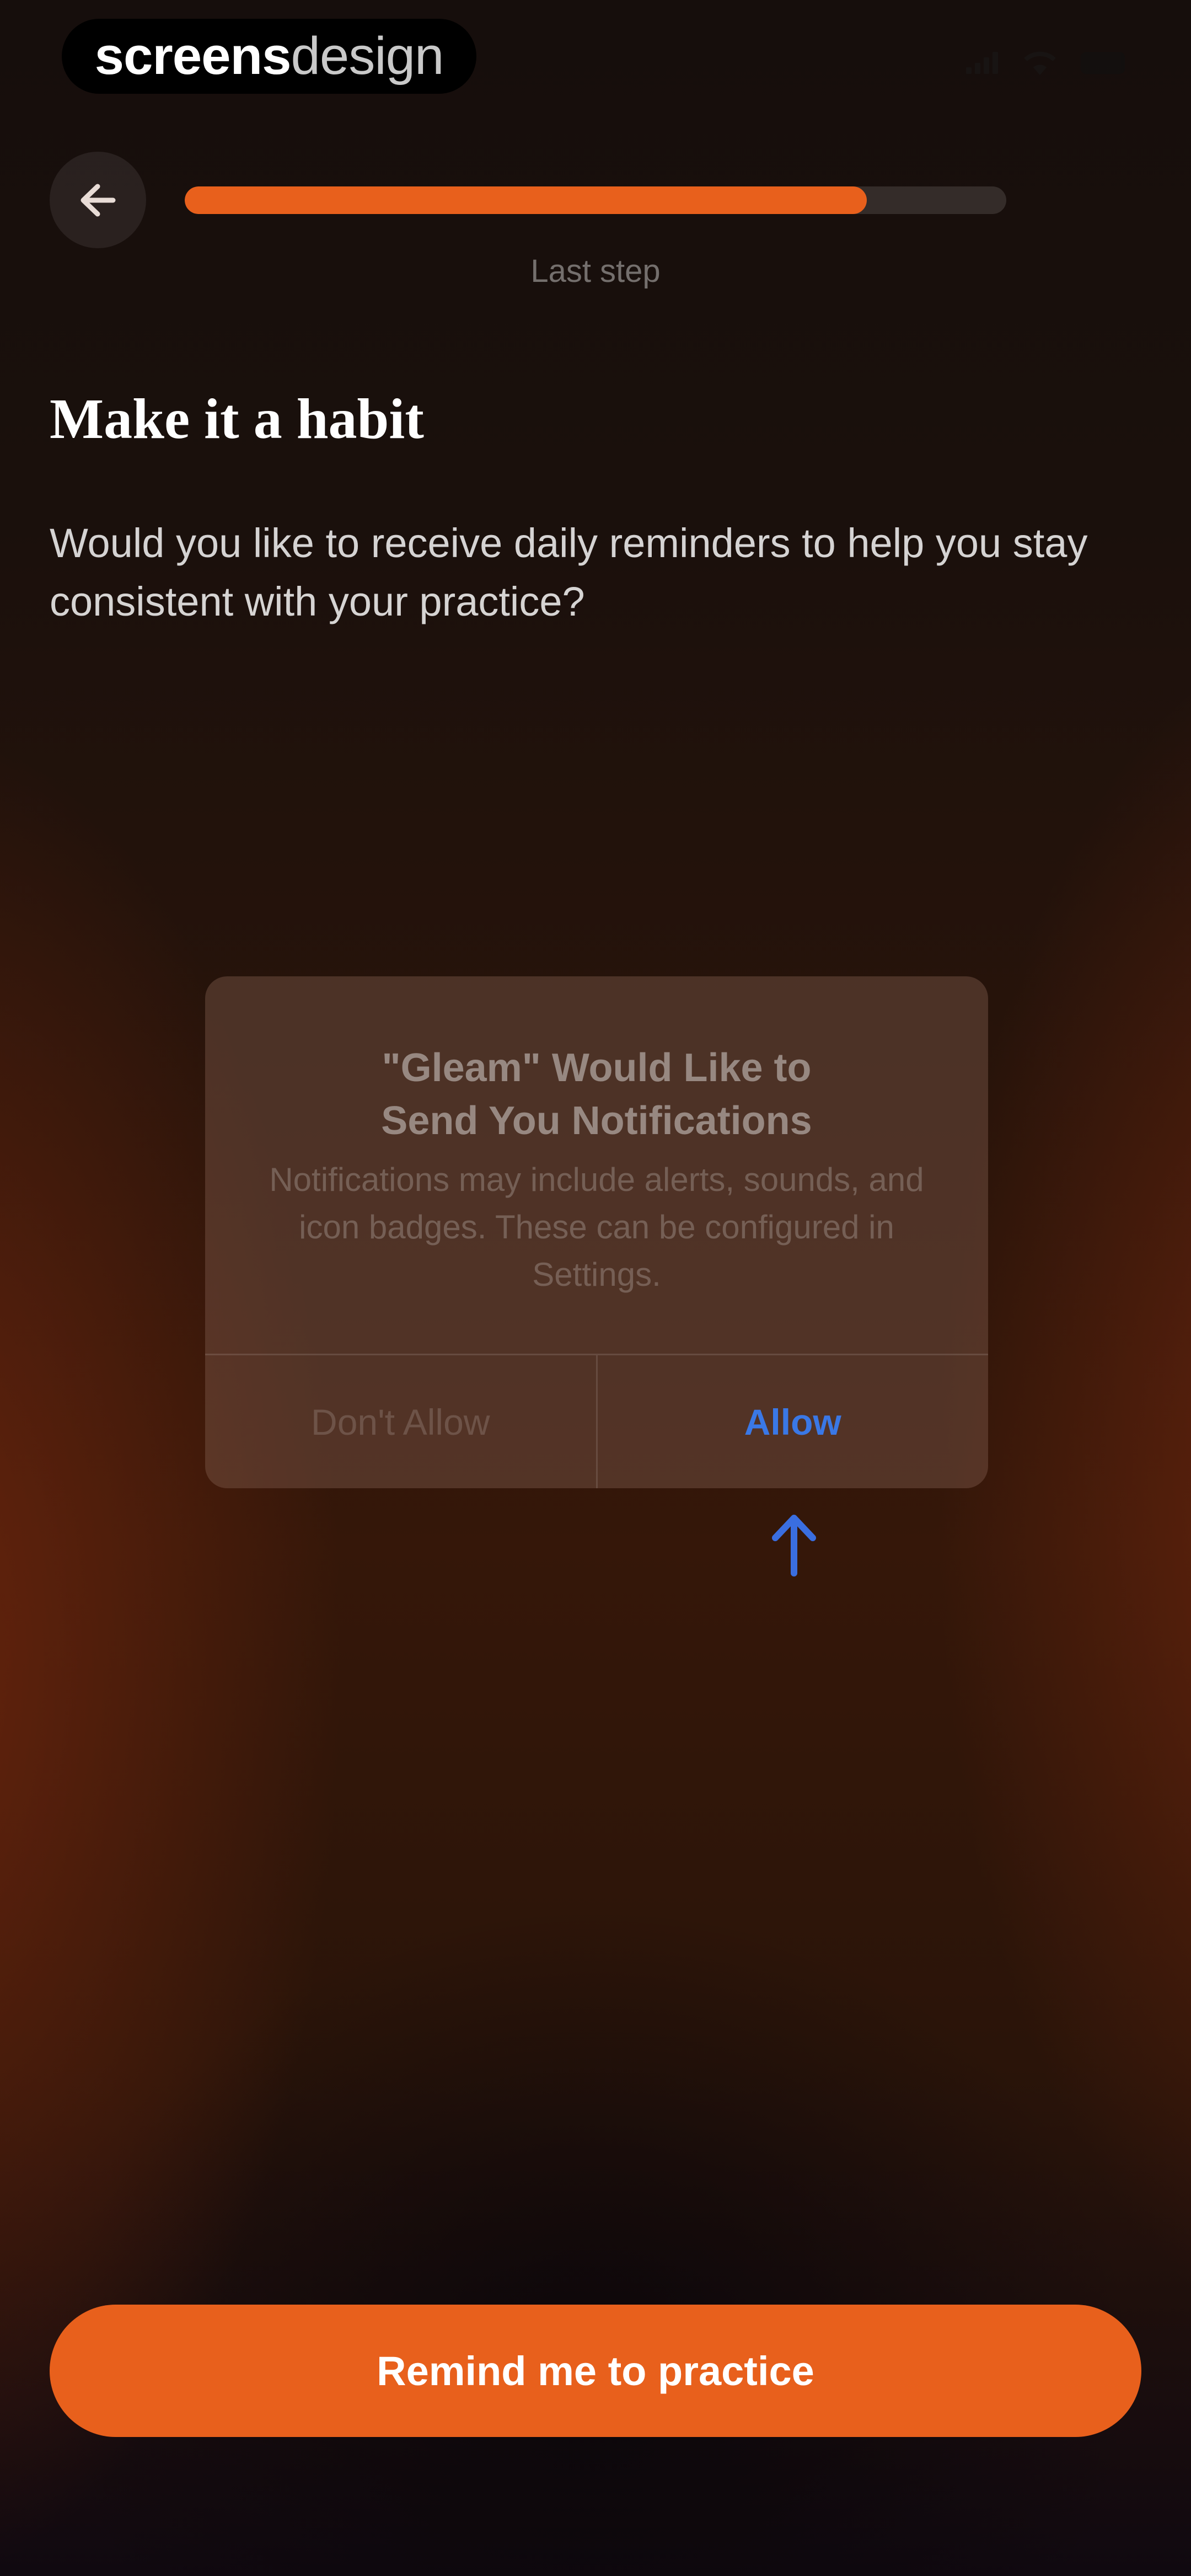 The image size is (1191, 2576). What do you see at coordinates (237, 419) in the screenshot?
I see `page-title: Make it a habit` at bounding box center [237, 419].